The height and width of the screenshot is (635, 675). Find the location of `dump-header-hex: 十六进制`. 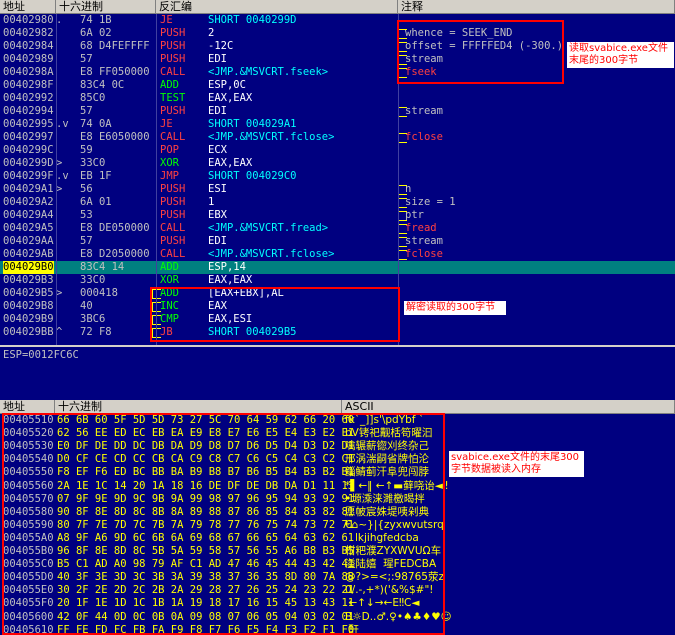

dump-header-hex: 十六进制 is located at coordinates (198, 407).